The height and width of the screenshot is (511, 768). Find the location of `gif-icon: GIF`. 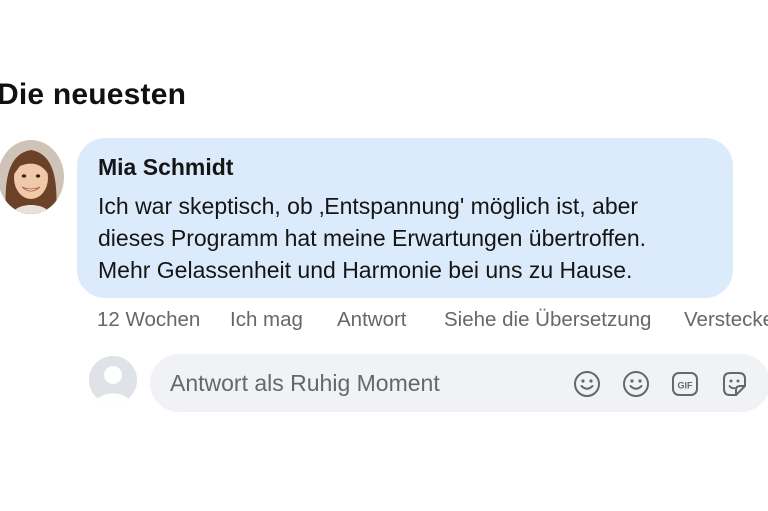

gif-icon: GIF is located at coordinates (685, 384).